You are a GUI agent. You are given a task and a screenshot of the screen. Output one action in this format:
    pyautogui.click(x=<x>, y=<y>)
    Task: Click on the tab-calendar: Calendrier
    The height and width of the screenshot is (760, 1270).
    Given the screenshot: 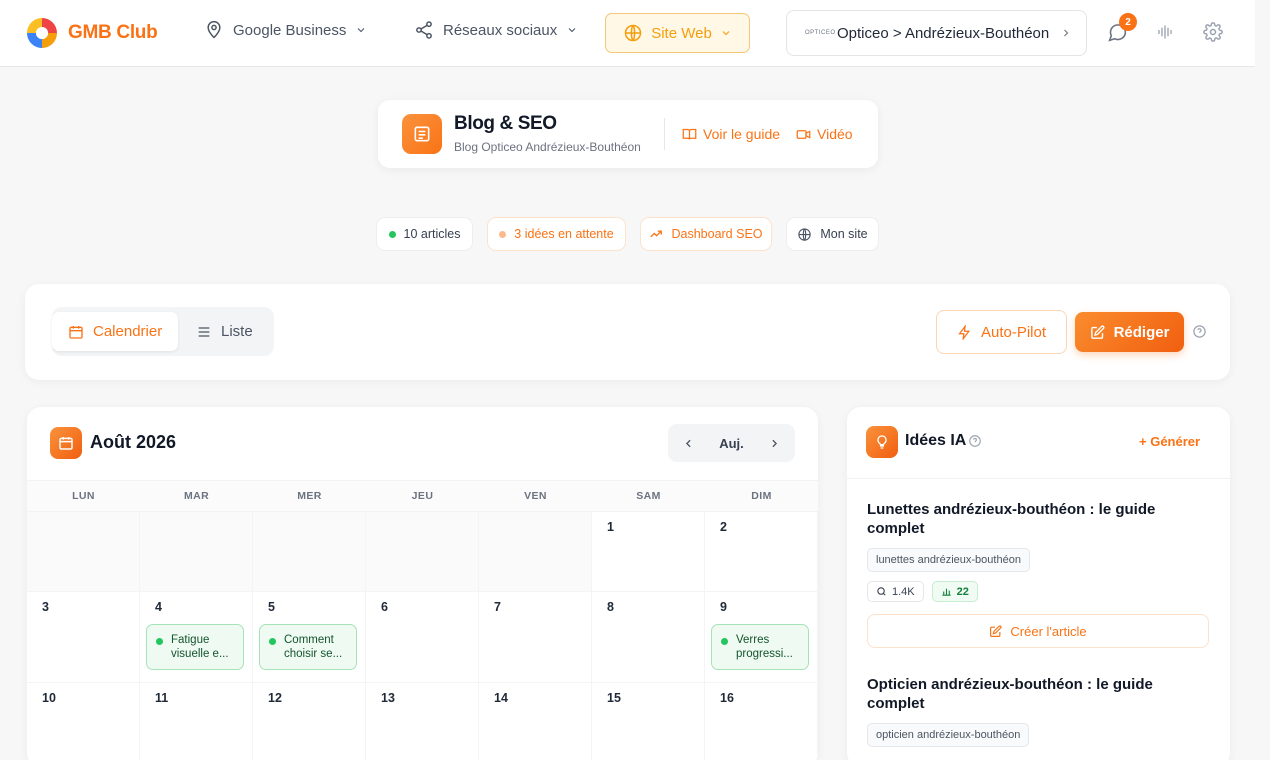 What is the action you would take?
    pyautogui.click(x=115, y=331)
    